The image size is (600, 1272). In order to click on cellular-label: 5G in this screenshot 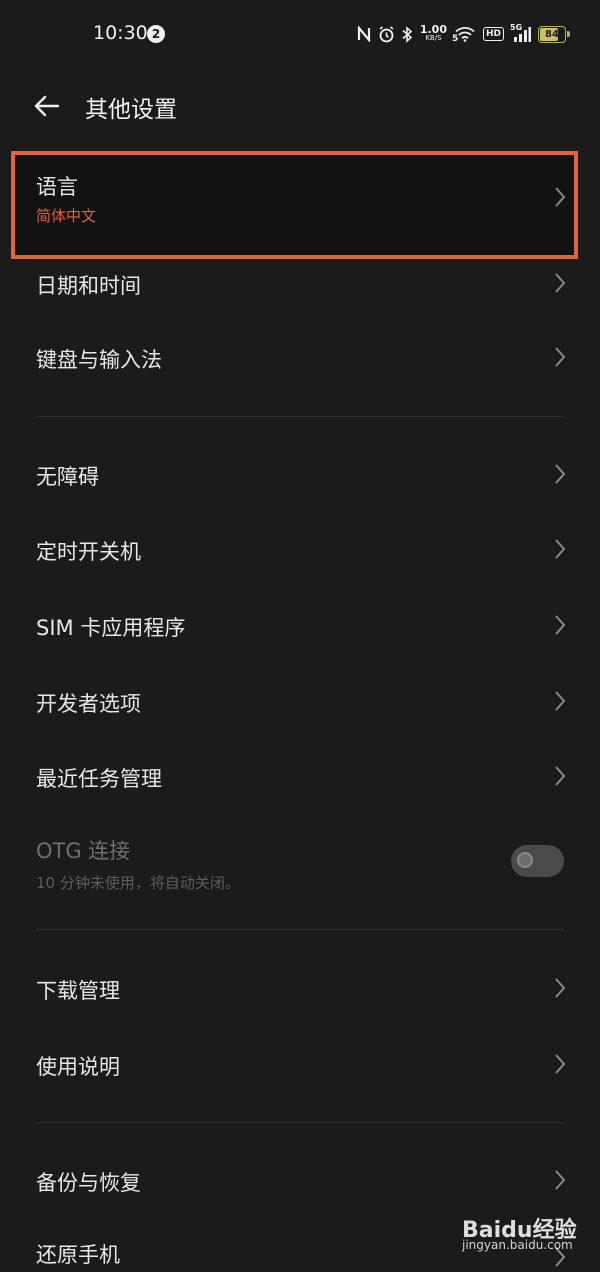, I will do `click(516, 27)`.